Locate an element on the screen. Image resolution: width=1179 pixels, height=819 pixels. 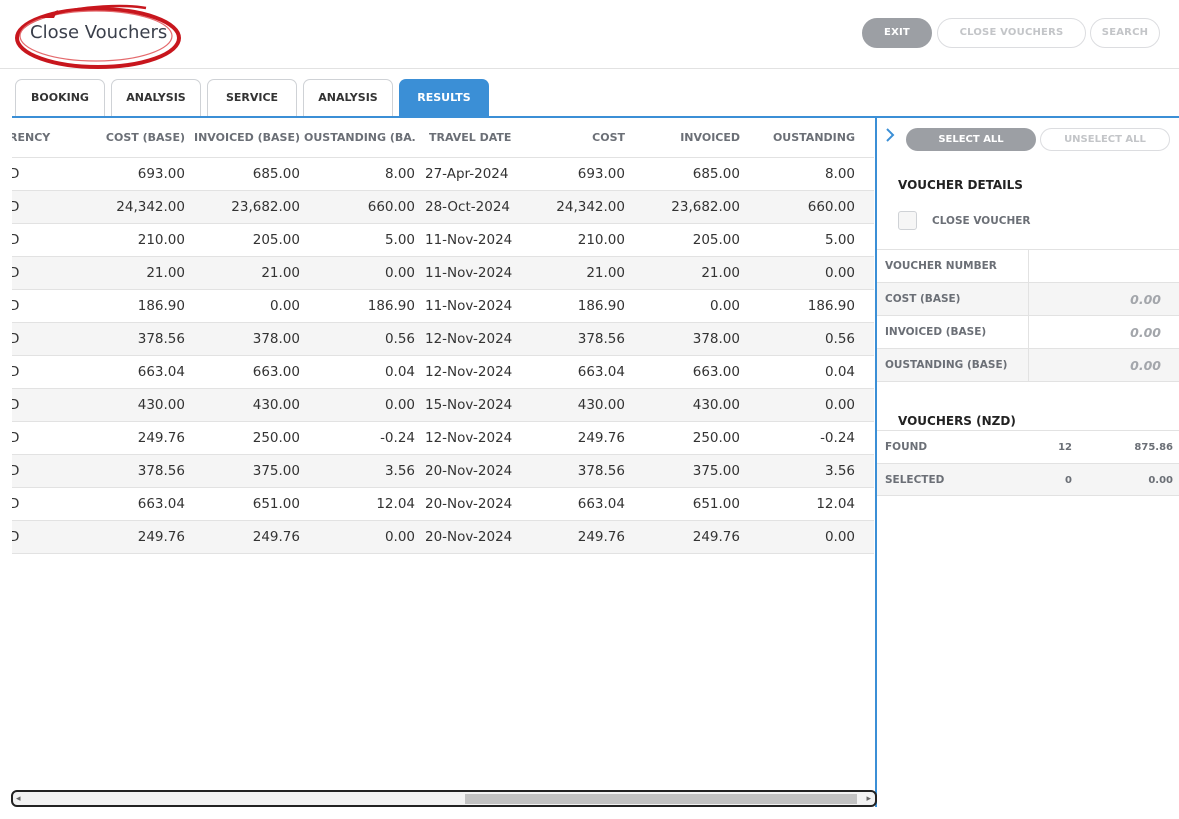
travel-date-cell: 15-Nov-2024 is located at coordinates (469, 405).